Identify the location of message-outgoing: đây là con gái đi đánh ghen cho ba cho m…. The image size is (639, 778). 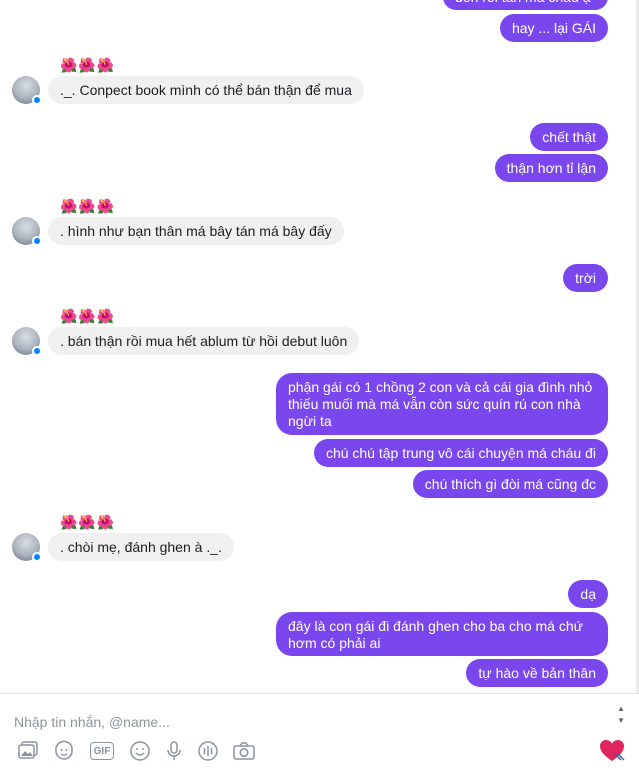
(442, 634).